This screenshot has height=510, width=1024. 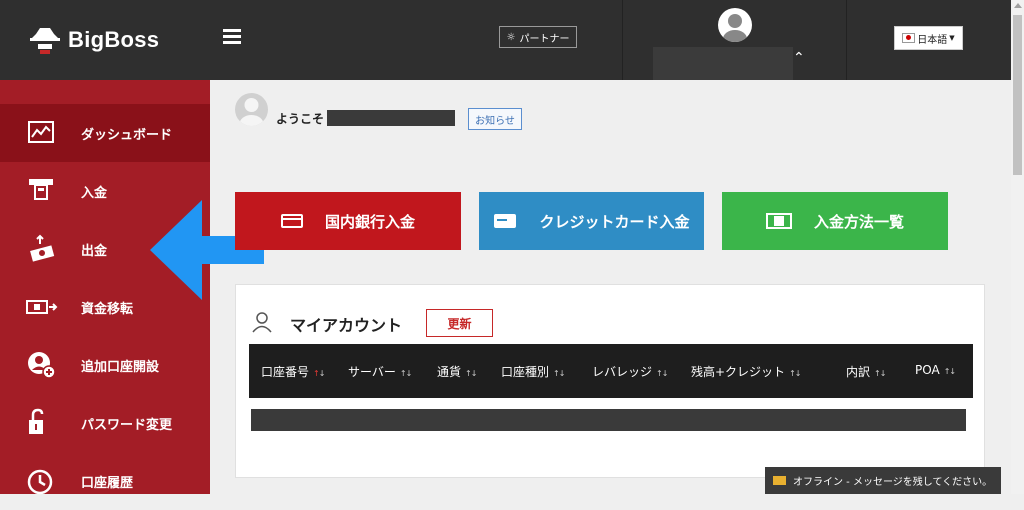 I want to click on welcome-name-redacted, so click(x=391, y=118).